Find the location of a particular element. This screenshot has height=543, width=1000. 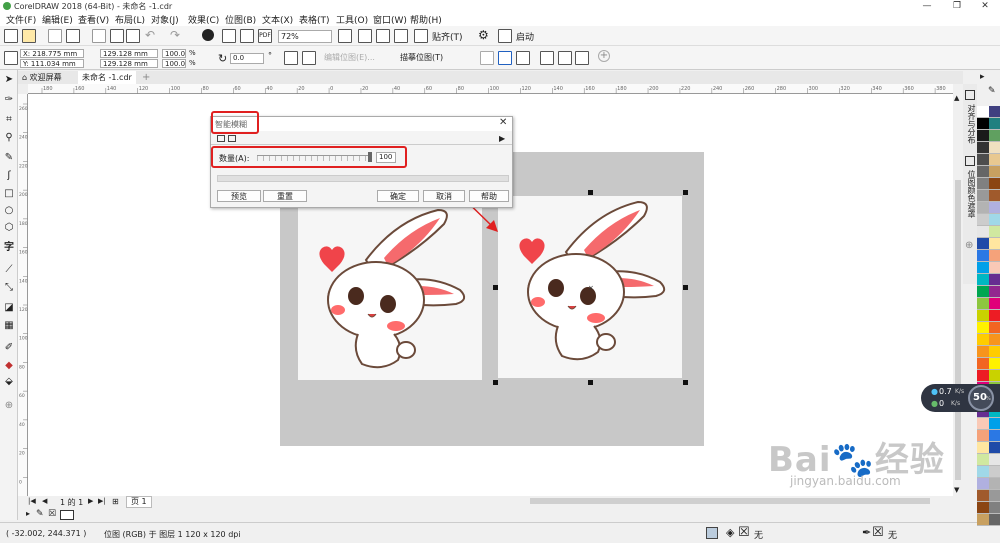

preview-split-icon is located at coordinates (221, 138).